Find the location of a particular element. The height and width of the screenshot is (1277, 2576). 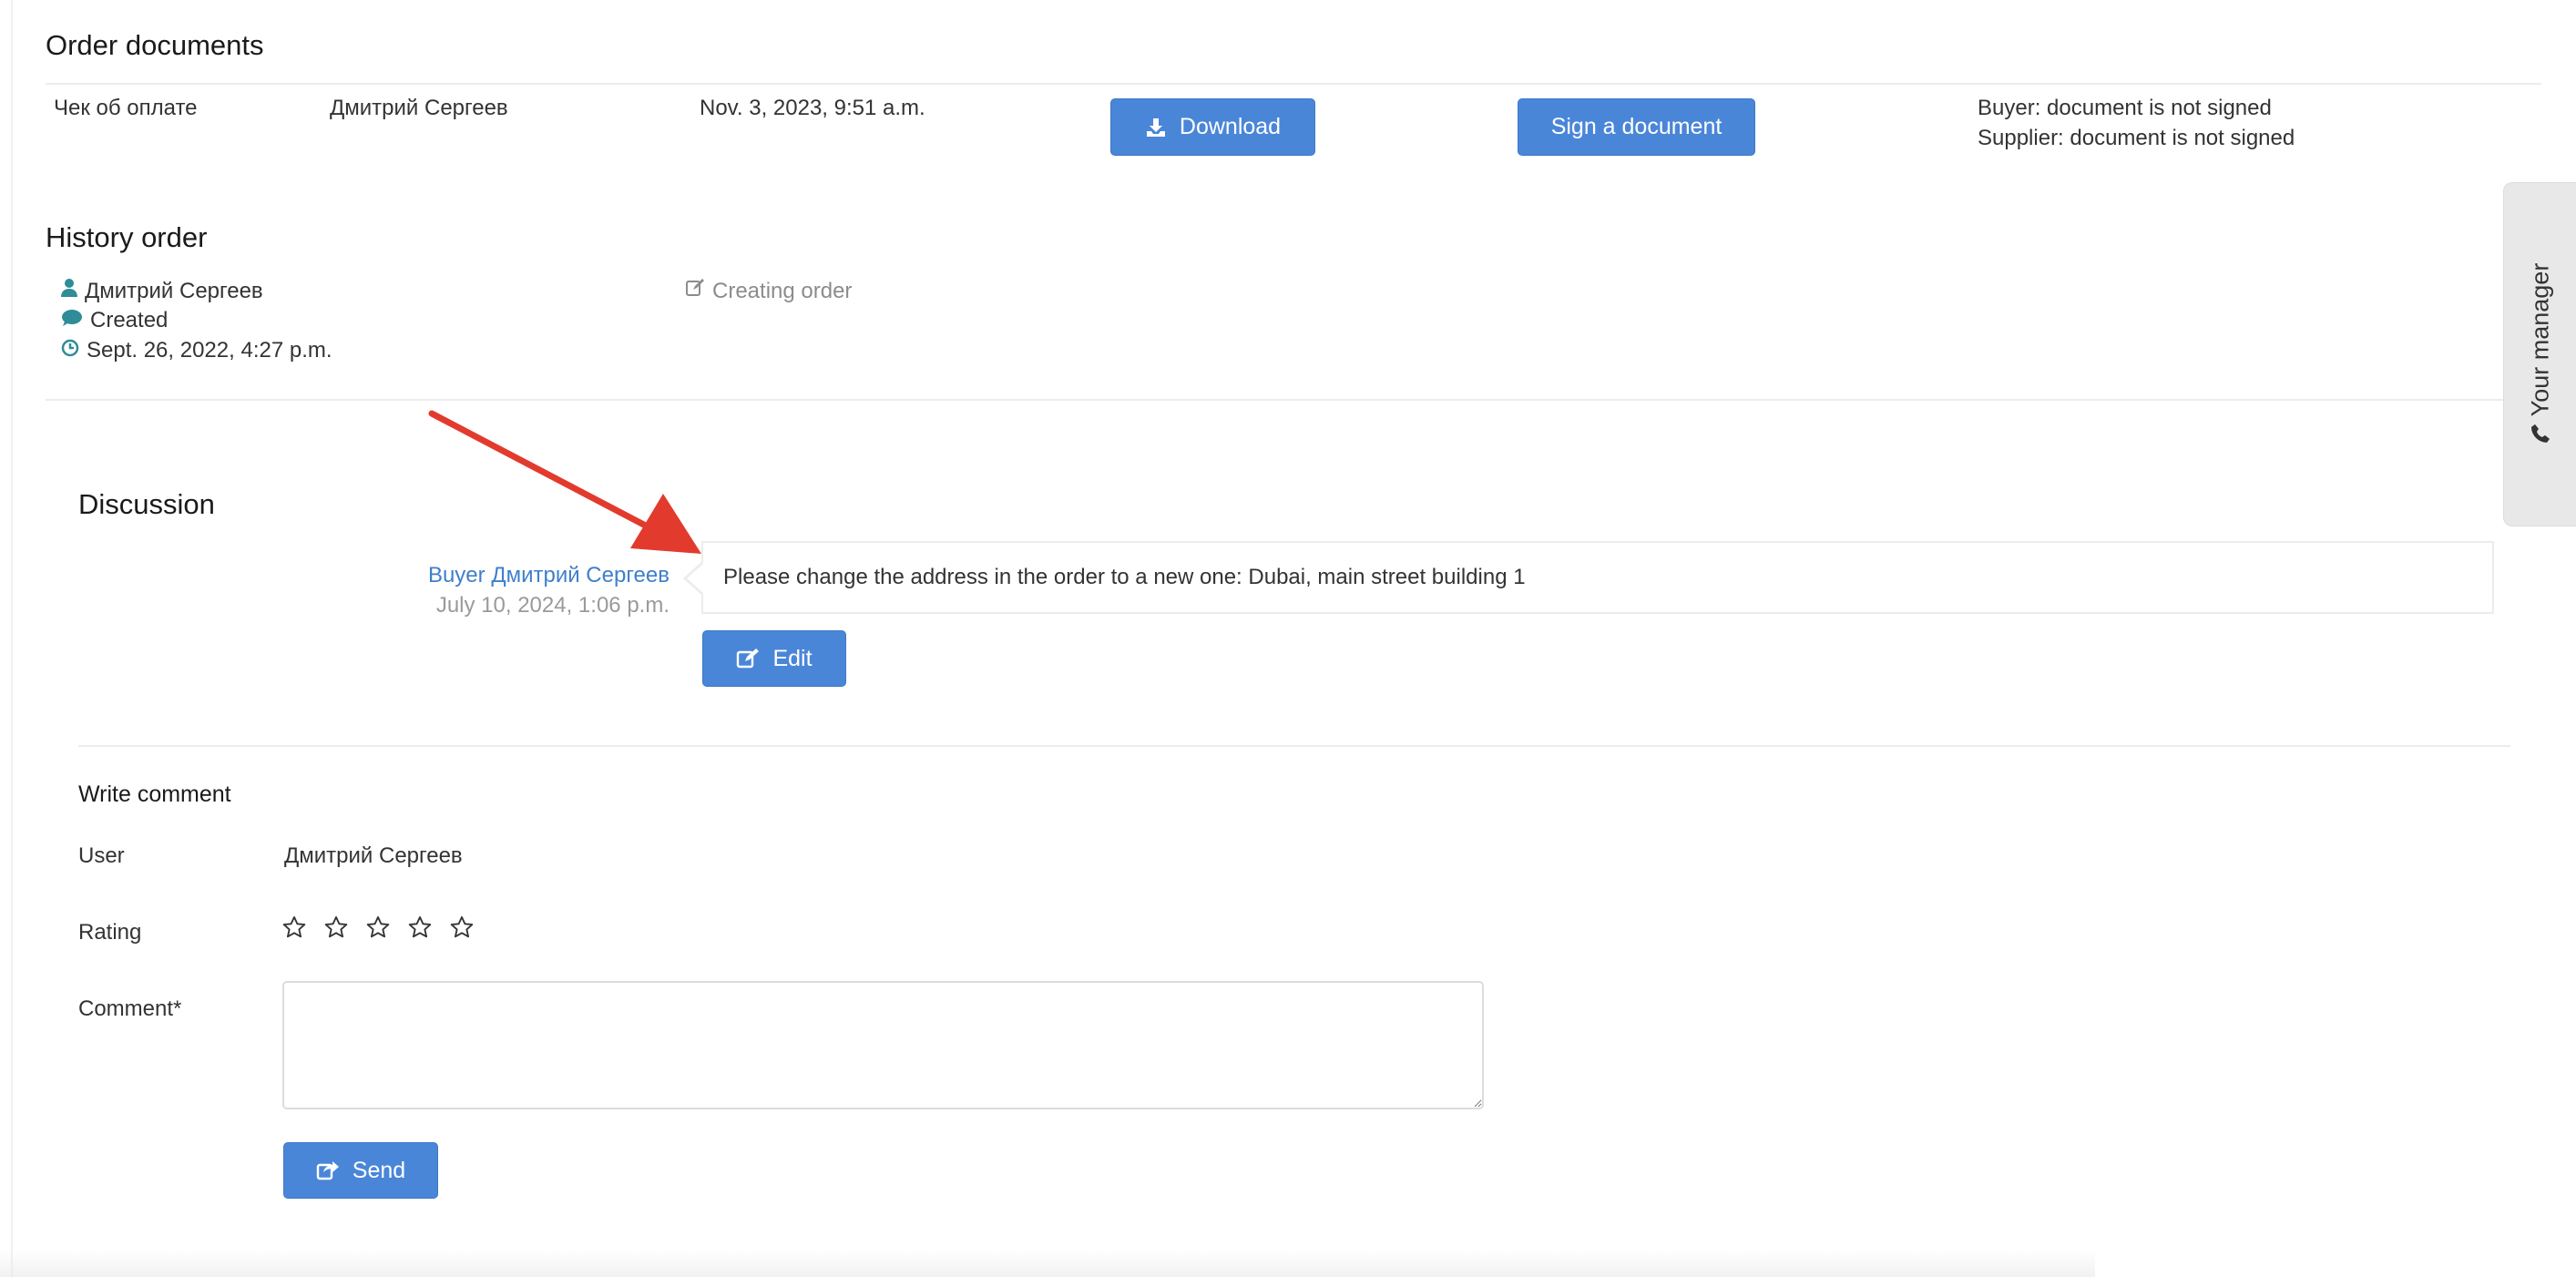

write-comment-title: Write comment is located at coordinates (154, 795).